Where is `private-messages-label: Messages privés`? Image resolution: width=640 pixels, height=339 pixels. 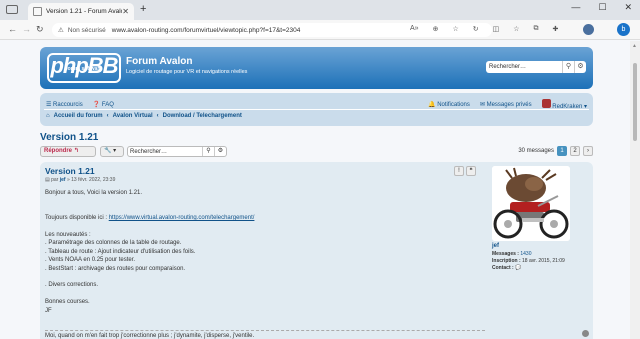 private-messages-label: Messages privés is located at coordinates (509, 105).